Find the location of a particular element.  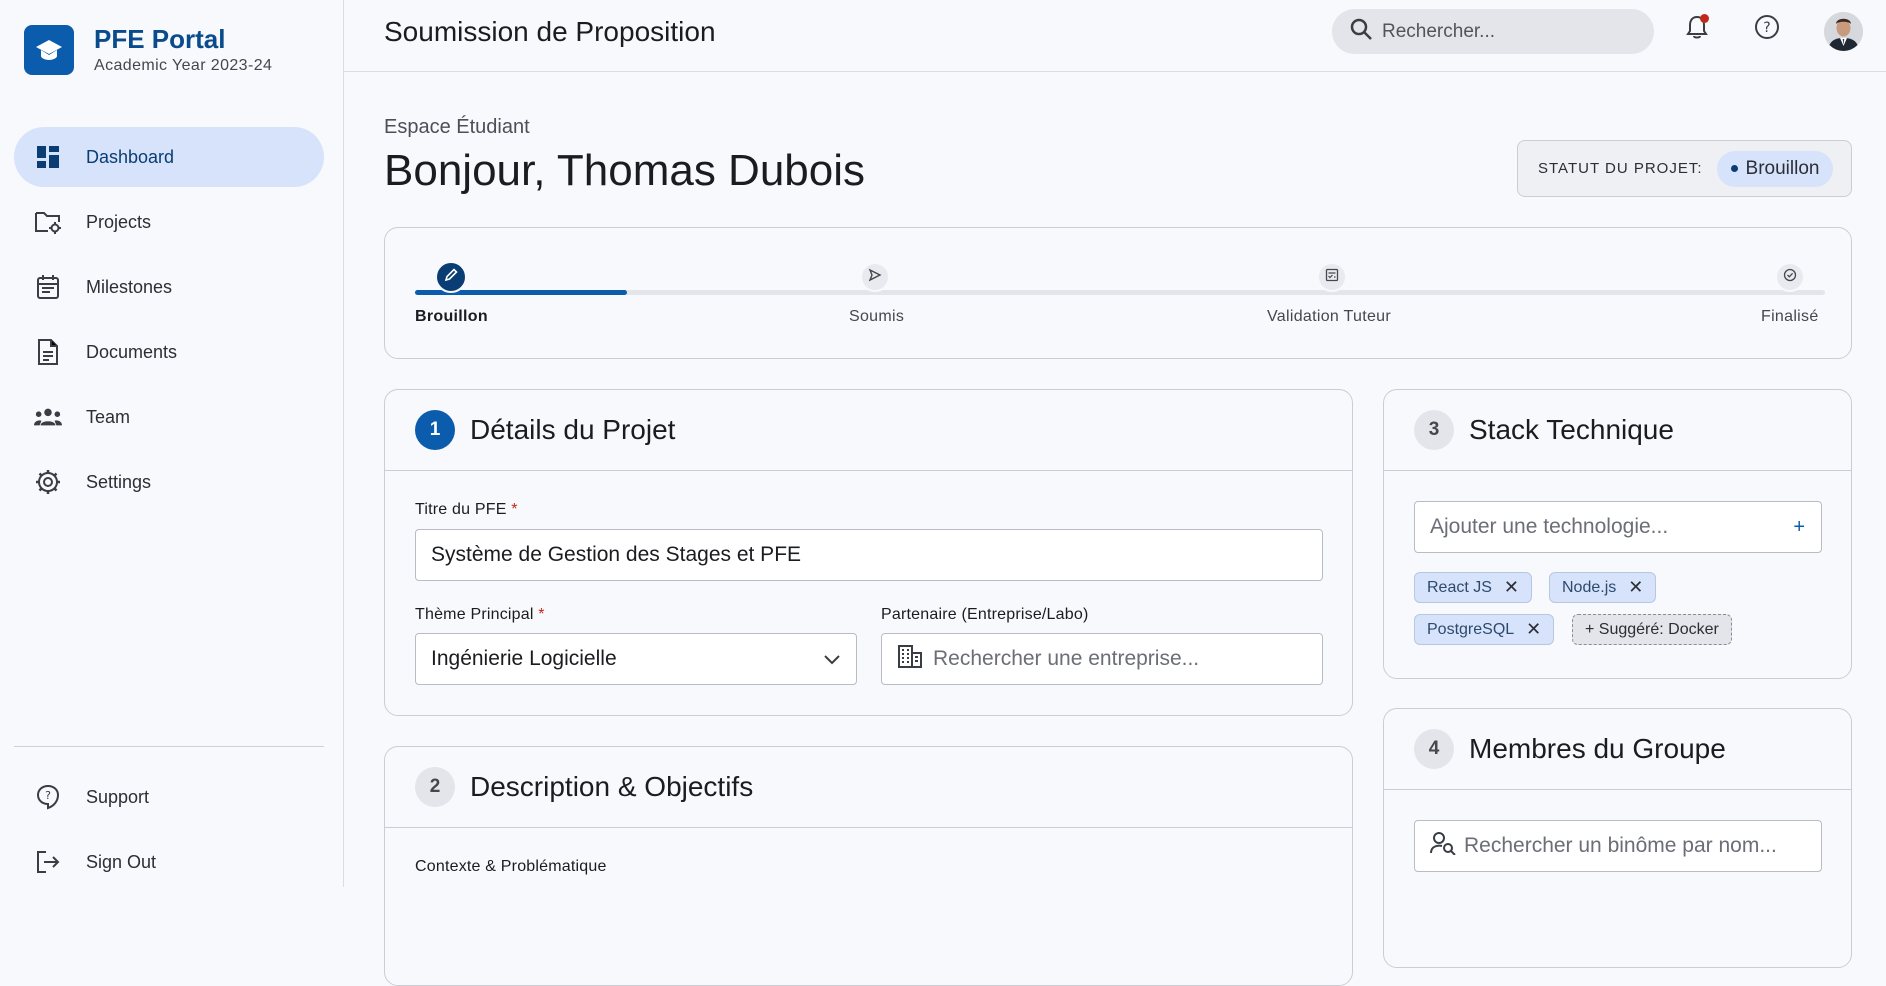

tech-chip: React JS ✕ is located at coordinates (1473, 587).